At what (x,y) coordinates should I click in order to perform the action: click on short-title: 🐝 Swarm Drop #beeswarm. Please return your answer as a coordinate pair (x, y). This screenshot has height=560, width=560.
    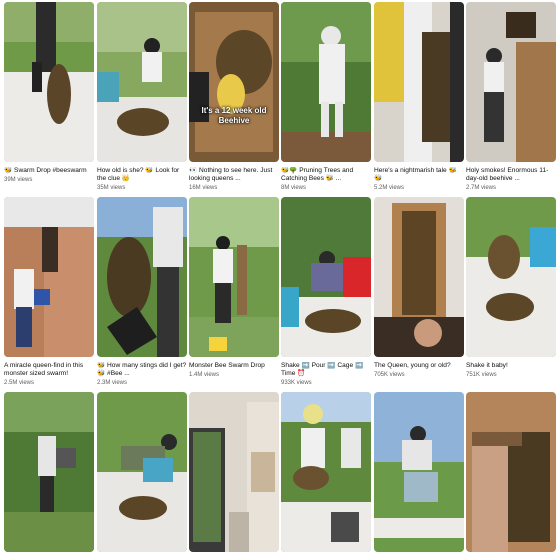
    Looking at the image, I should click on (49, 171).